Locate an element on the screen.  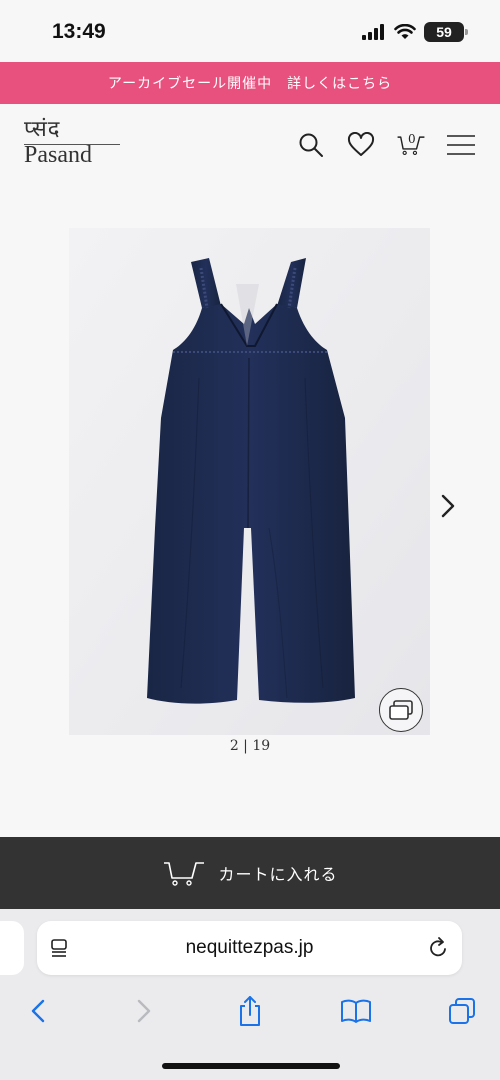
gallery-icon is located at coordinates (401, 710).